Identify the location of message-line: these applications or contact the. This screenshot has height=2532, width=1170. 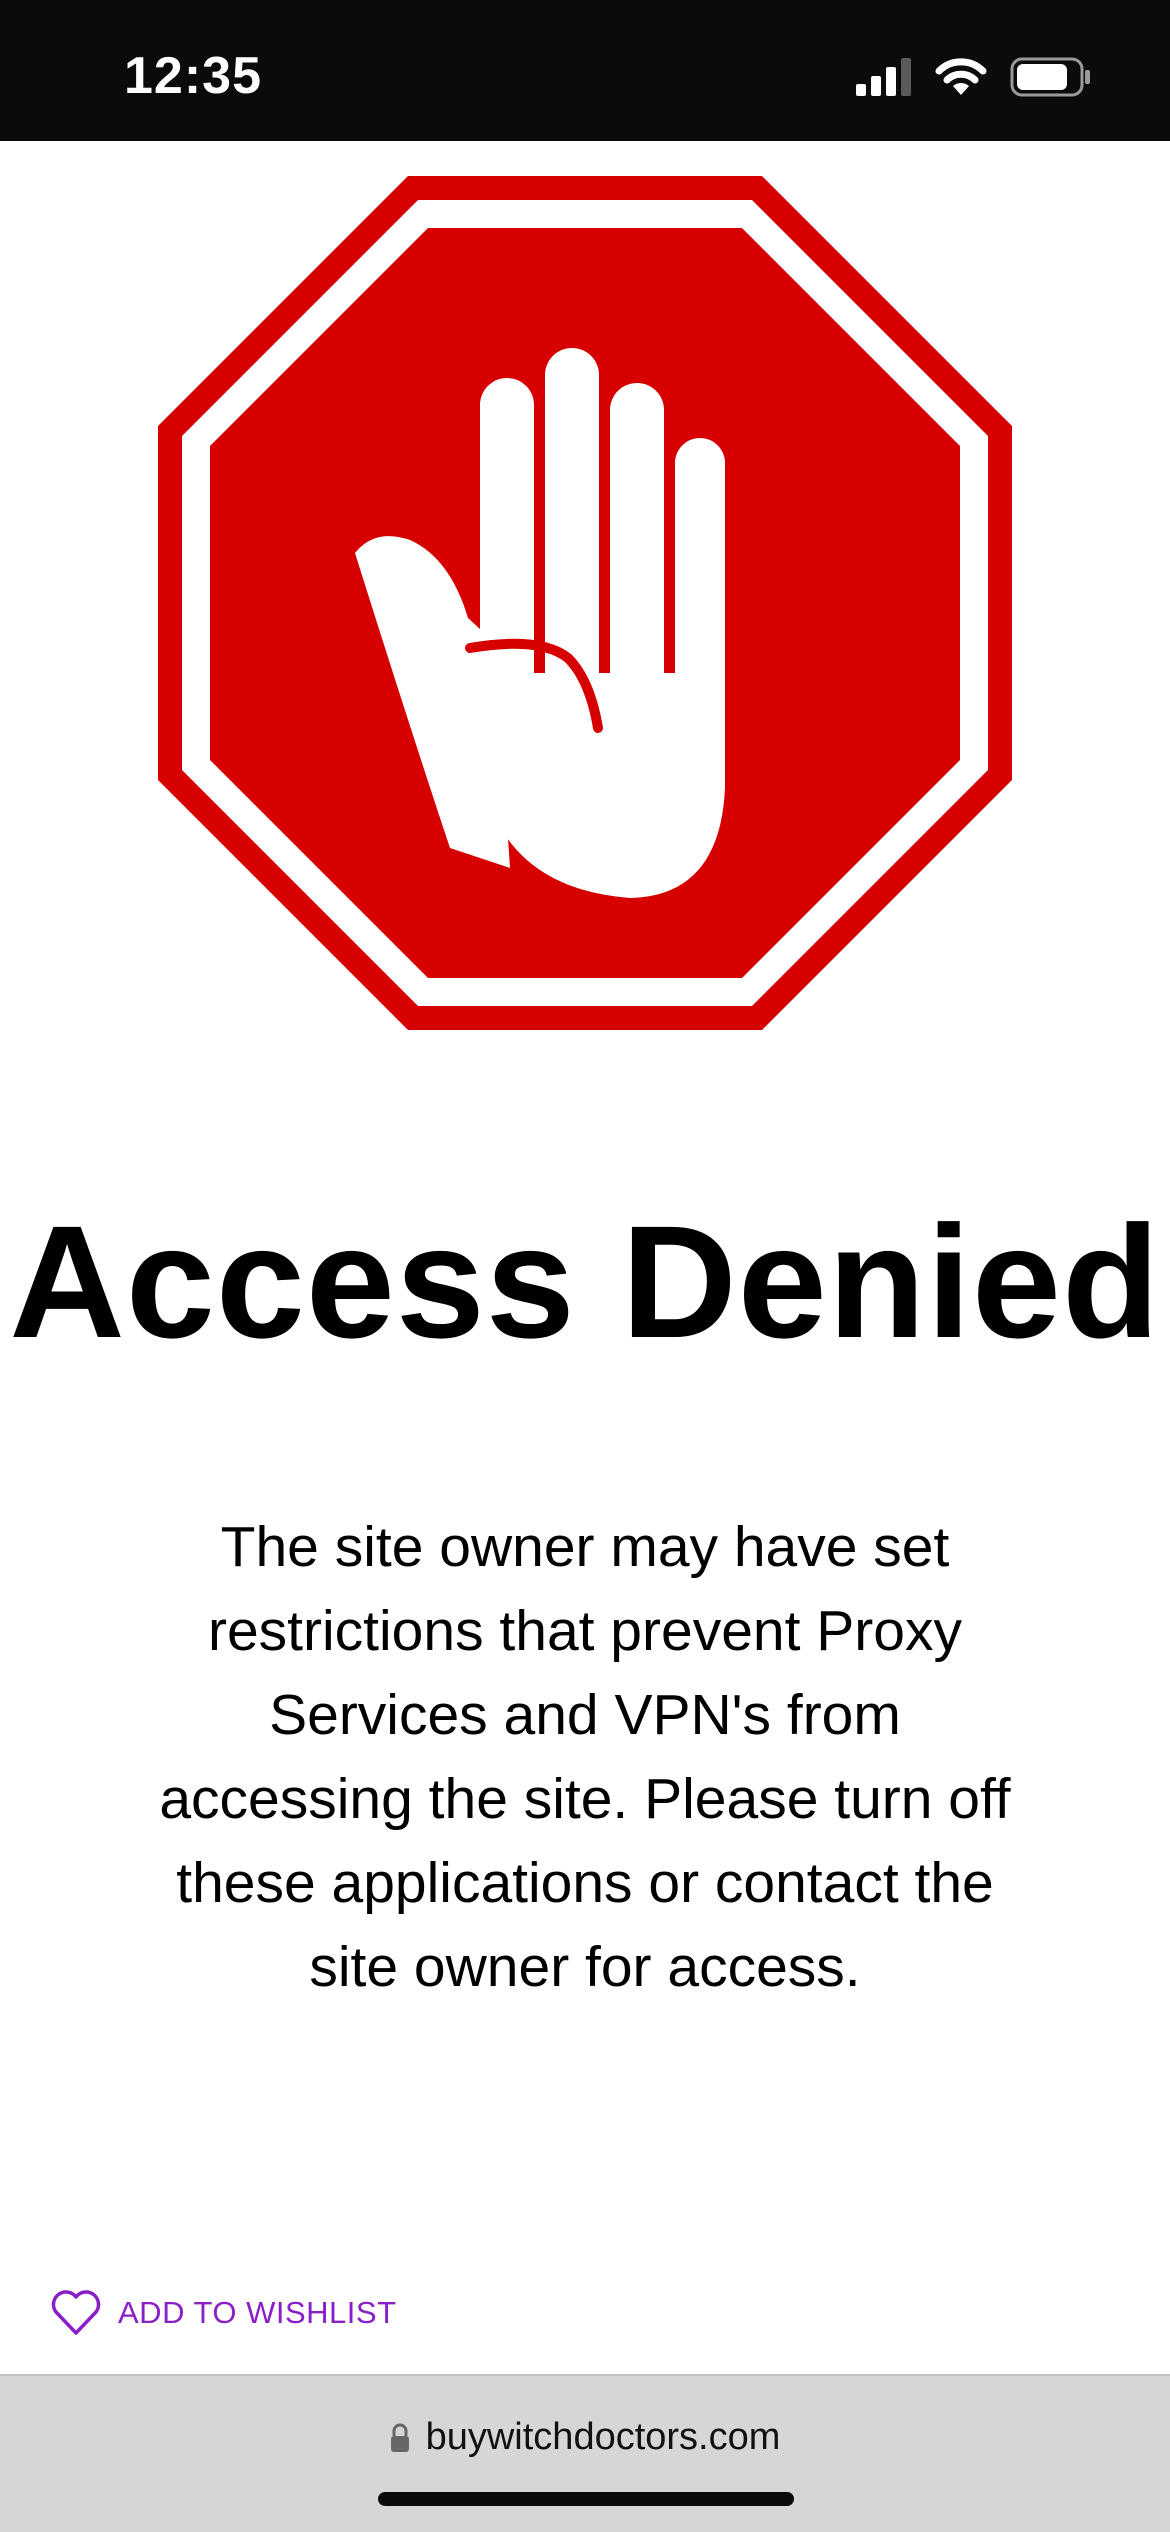
(585, 1883).